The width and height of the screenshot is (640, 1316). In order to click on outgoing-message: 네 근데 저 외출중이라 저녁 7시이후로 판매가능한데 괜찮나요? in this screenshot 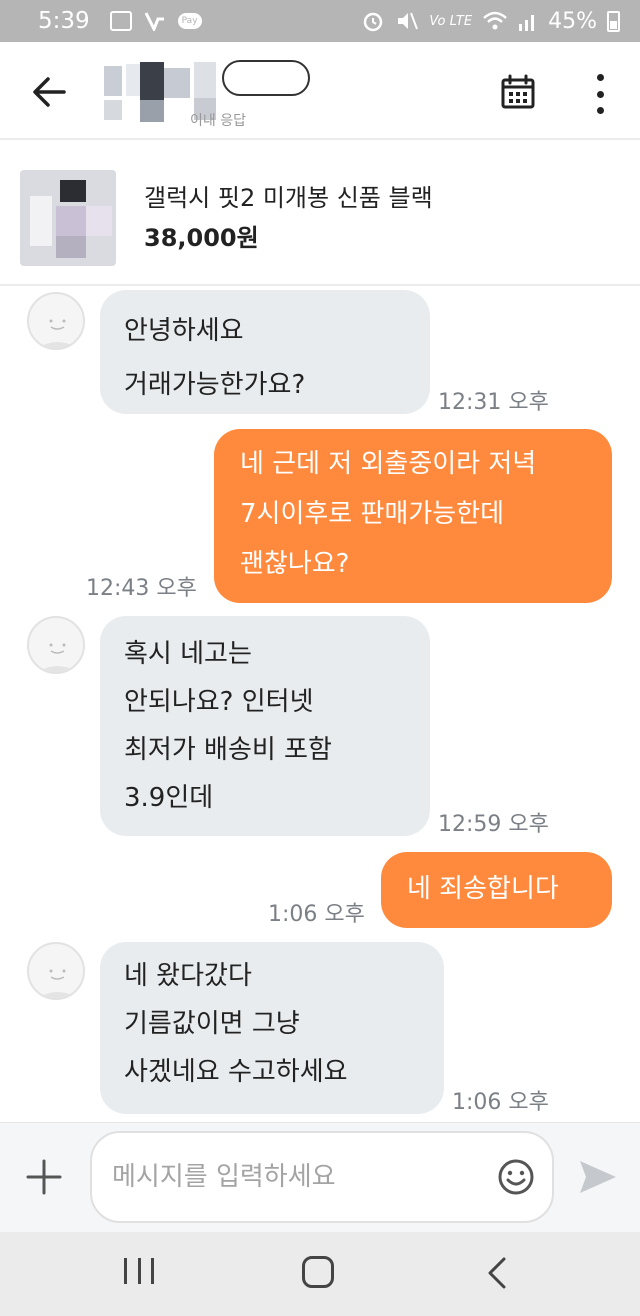, I will do `click(413, 516)`.